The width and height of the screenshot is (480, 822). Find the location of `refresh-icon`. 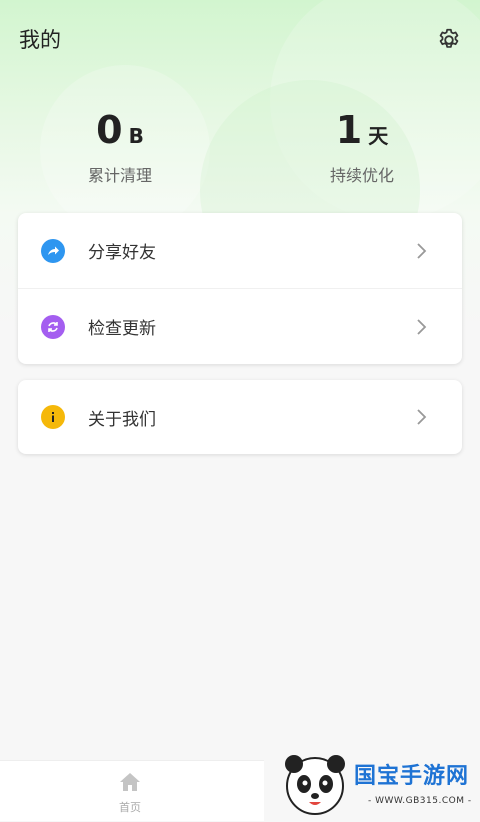

refresh-icon is located at coordinates (53, 326).